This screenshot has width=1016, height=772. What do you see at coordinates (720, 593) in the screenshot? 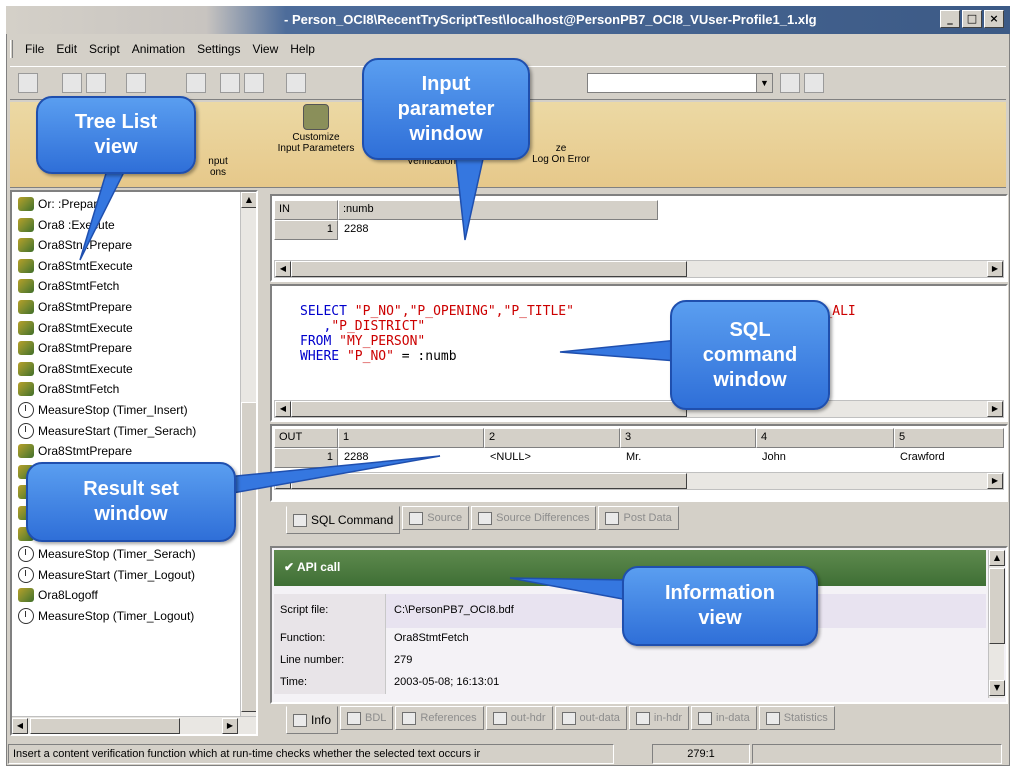
I see `callout-line: Information` at bounding box center [720, 593].